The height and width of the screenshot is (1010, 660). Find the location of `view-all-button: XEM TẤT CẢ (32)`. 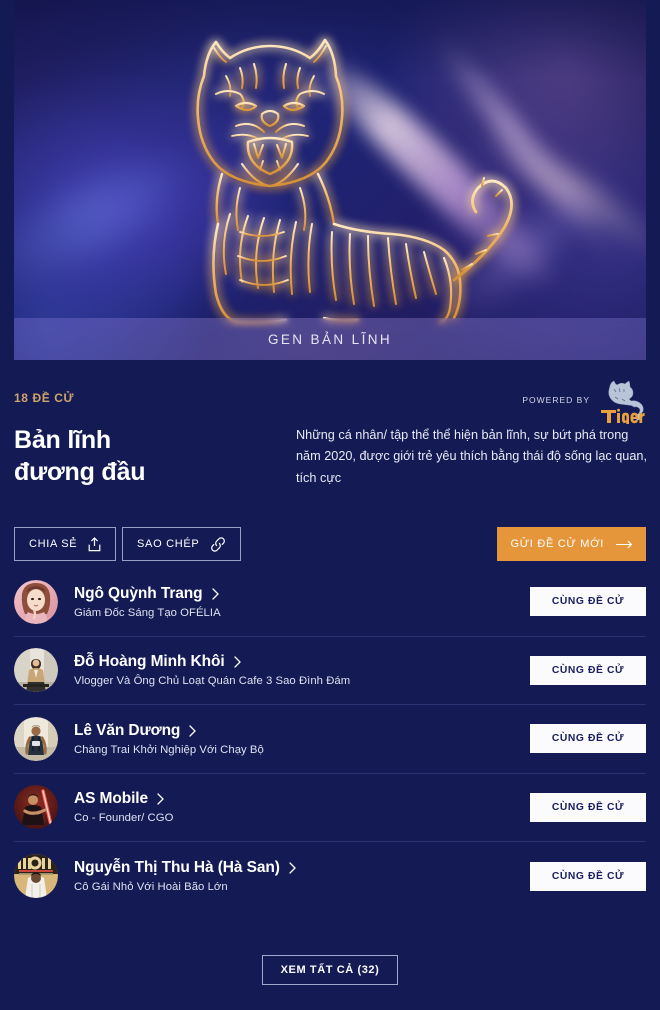

view-all-button: XEM TẤT CẢ (32) is located at coordinates (330, 970).